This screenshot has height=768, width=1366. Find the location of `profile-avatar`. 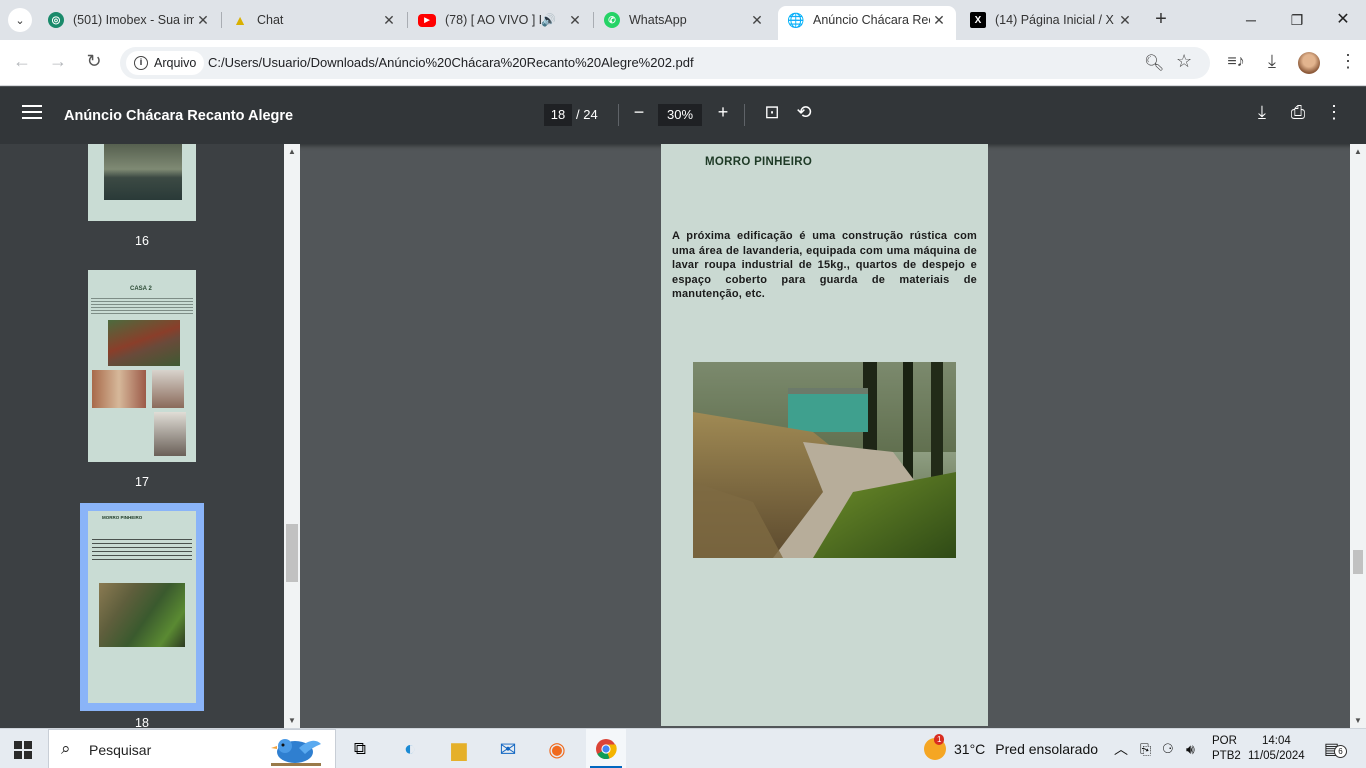

profile-avatar is located at coordinates (1309, 63).